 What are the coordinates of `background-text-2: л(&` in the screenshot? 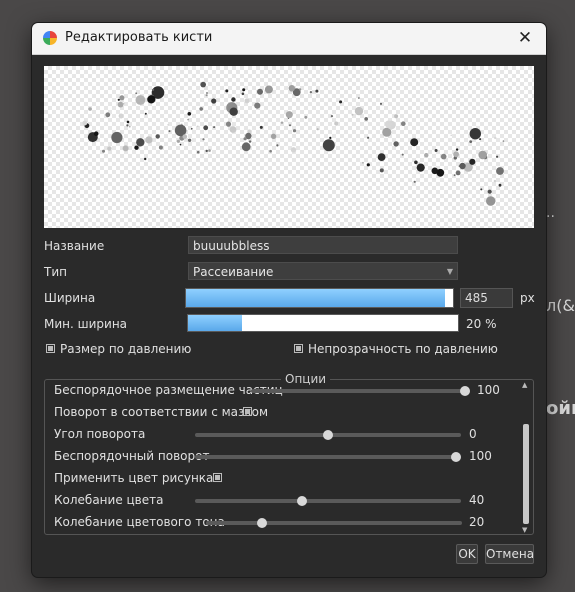 It's located at (560, 305).